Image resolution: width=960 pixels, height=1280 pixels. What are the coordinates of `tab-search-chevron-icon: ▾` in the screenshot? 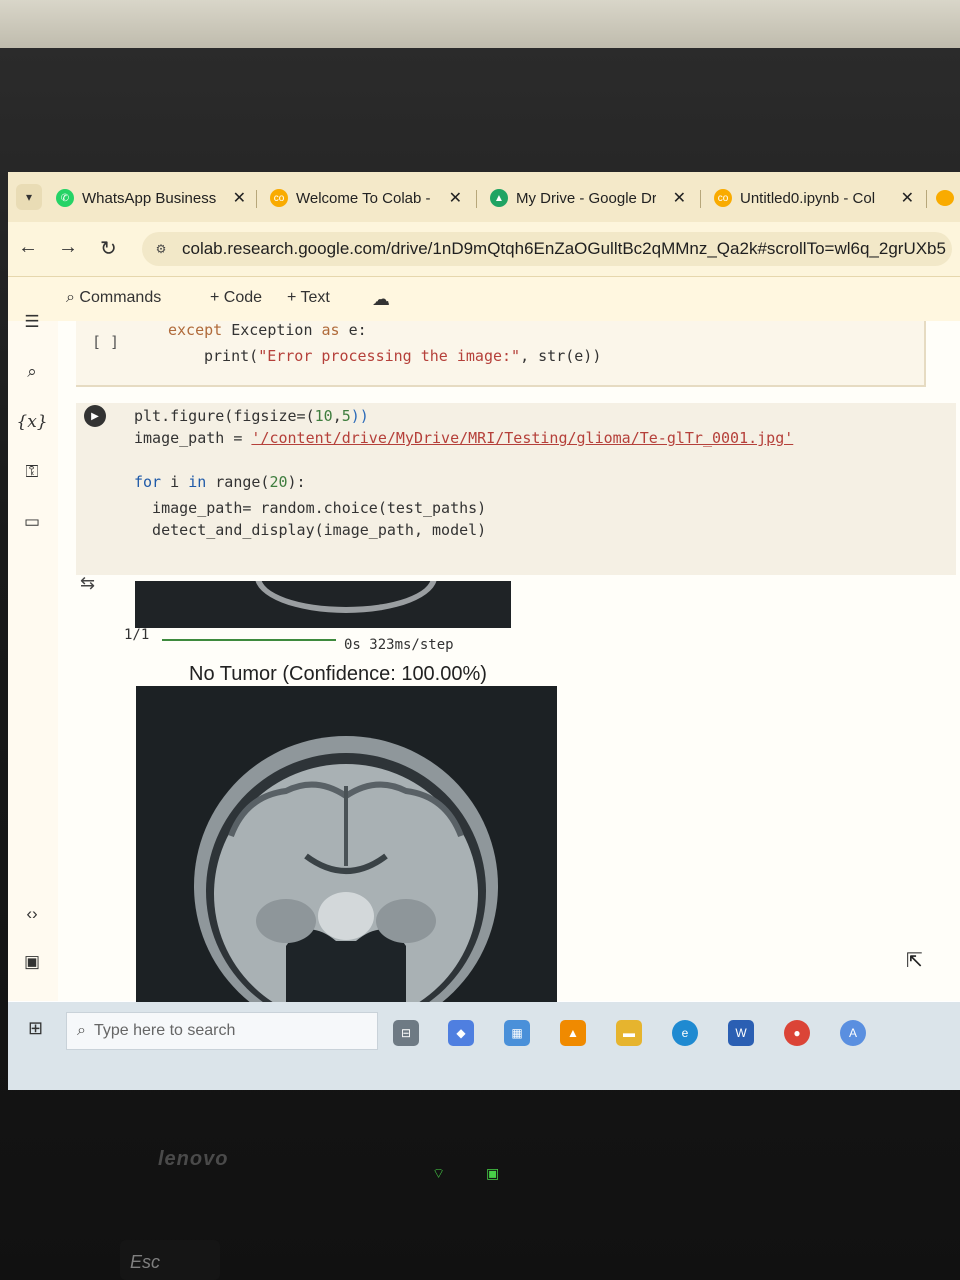 It's located at (29, 197).